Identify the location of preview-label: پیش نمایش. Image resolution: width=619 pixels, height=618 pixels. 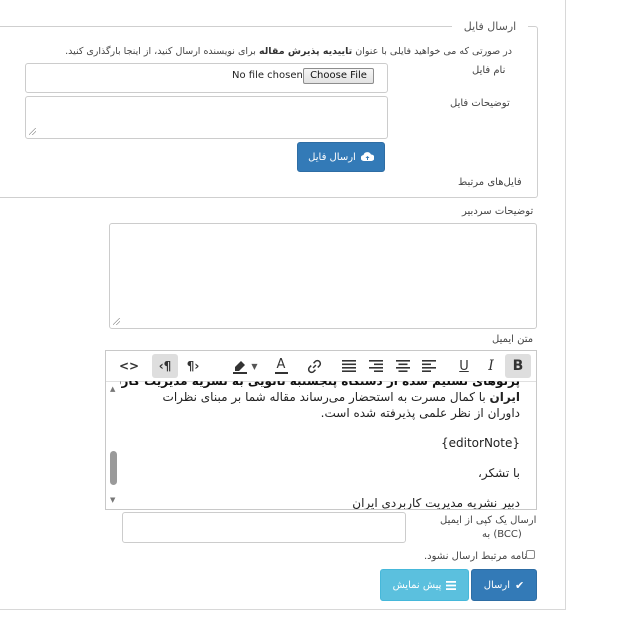
(417, 585).